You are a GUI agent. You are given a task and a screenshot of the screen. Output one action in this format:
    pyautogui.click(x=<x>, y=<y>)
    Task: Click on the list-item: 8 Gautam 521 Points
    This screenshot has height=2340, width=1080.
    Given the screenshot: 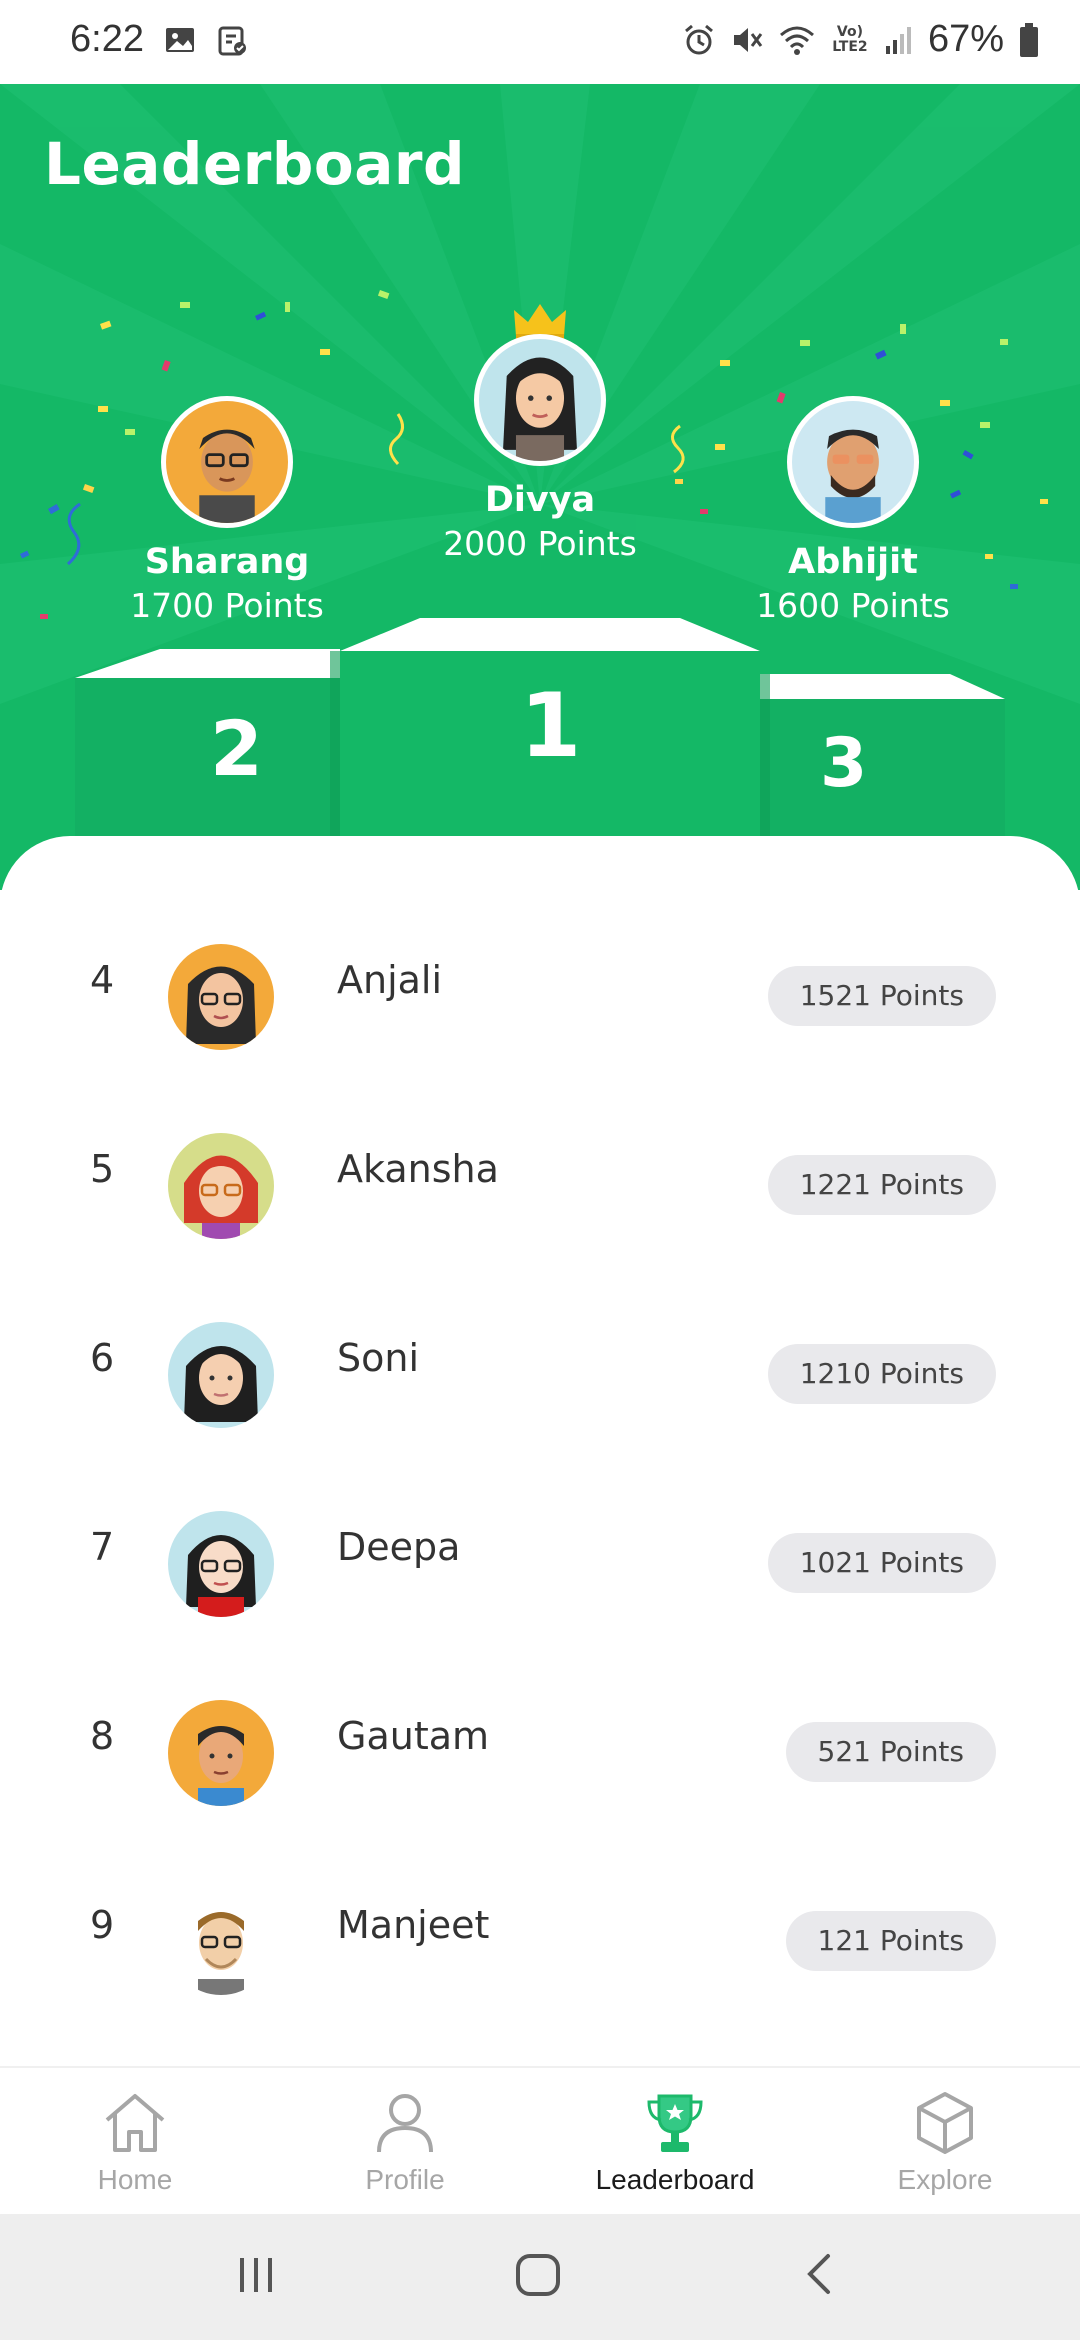 What is the action you would take?
    pyautogui.click(x=540, y=1736)
    